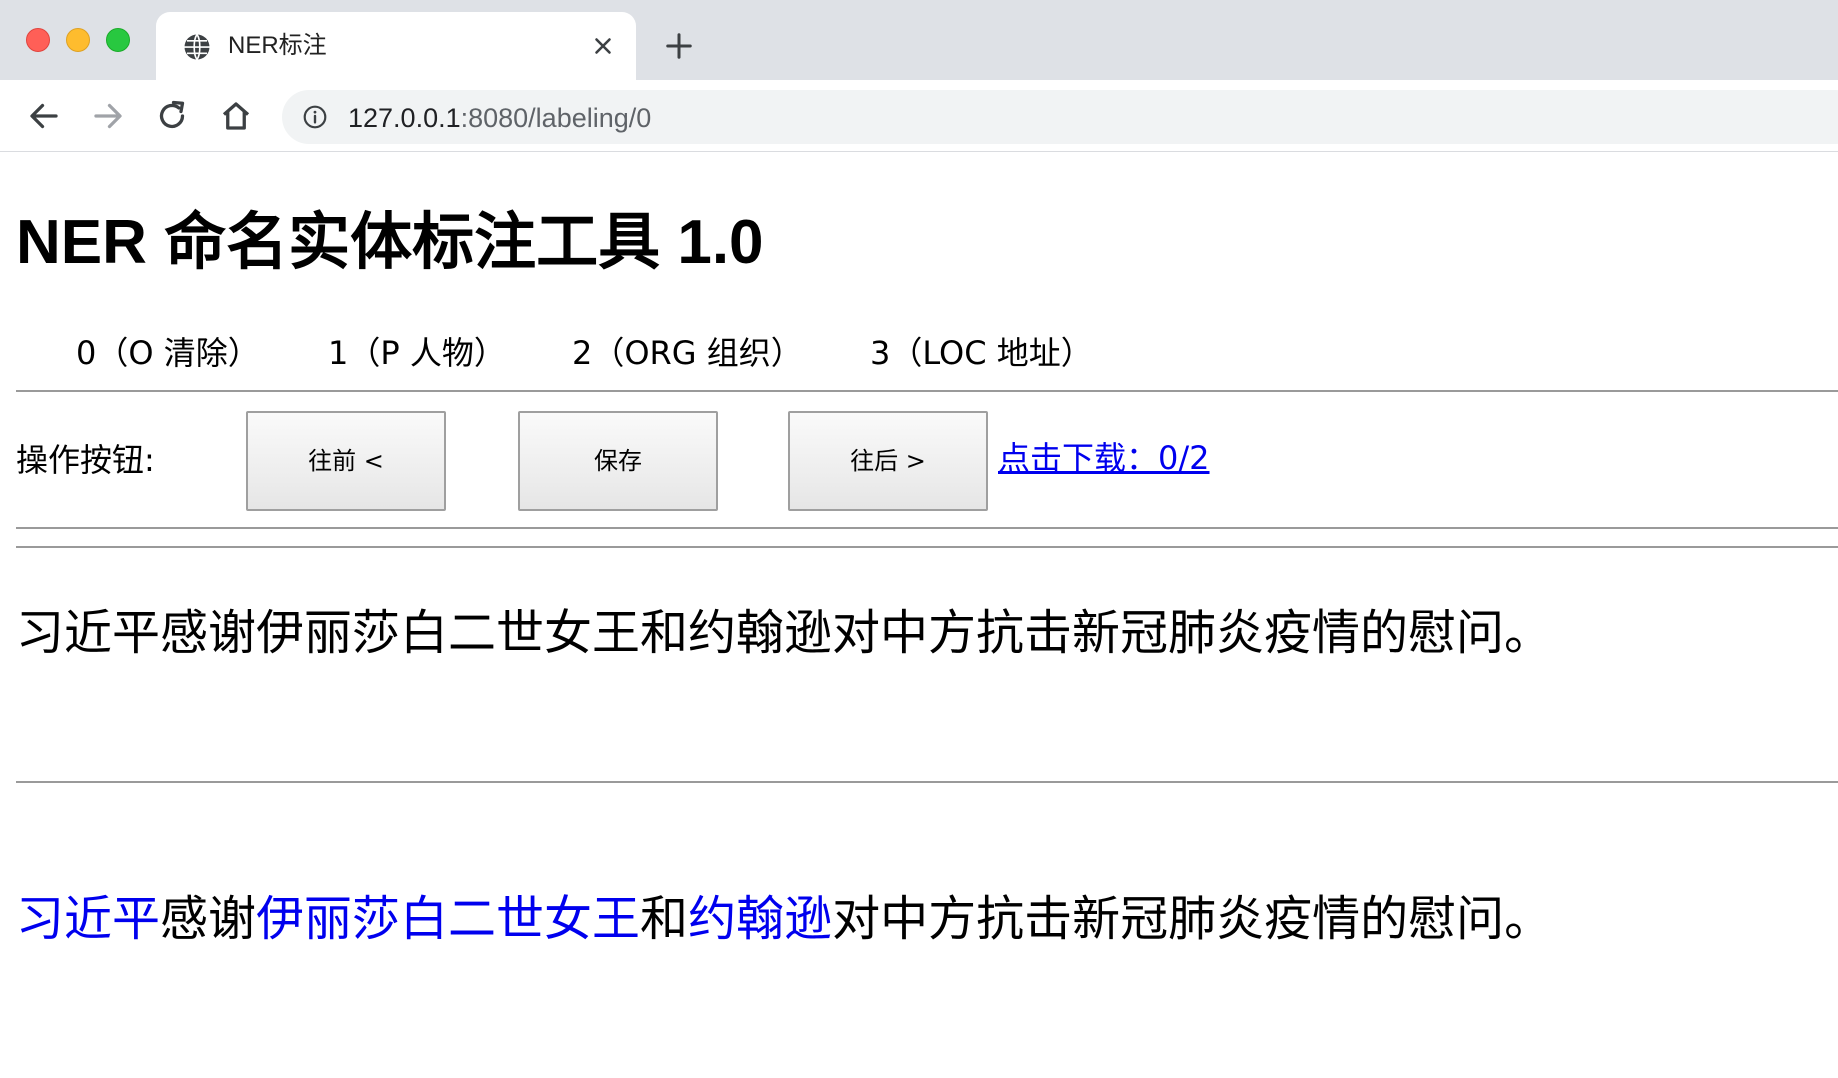 The image size is (1838, 1078). What do you see at coordinates (197, 47) in the screenshot?
I see `globe-icon` at bounding box center [197, 47].